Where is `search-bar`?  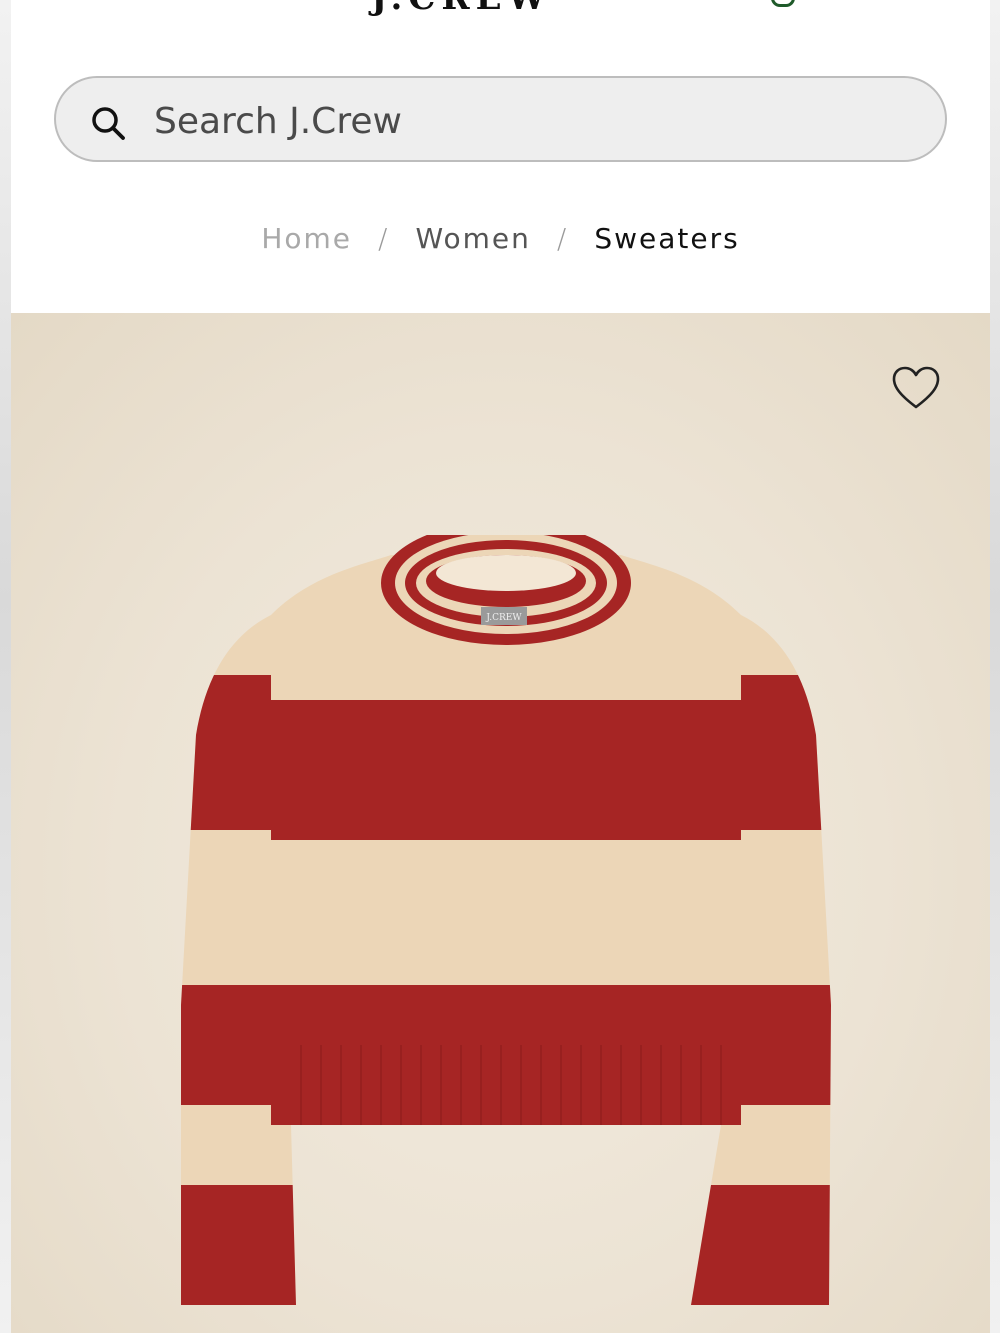
search-bar is located at coordinates (500, 119).